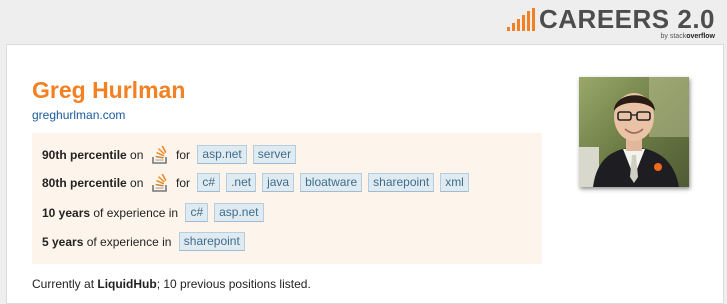  I want to click on current-company: LiquidHub, so click(127, 284).